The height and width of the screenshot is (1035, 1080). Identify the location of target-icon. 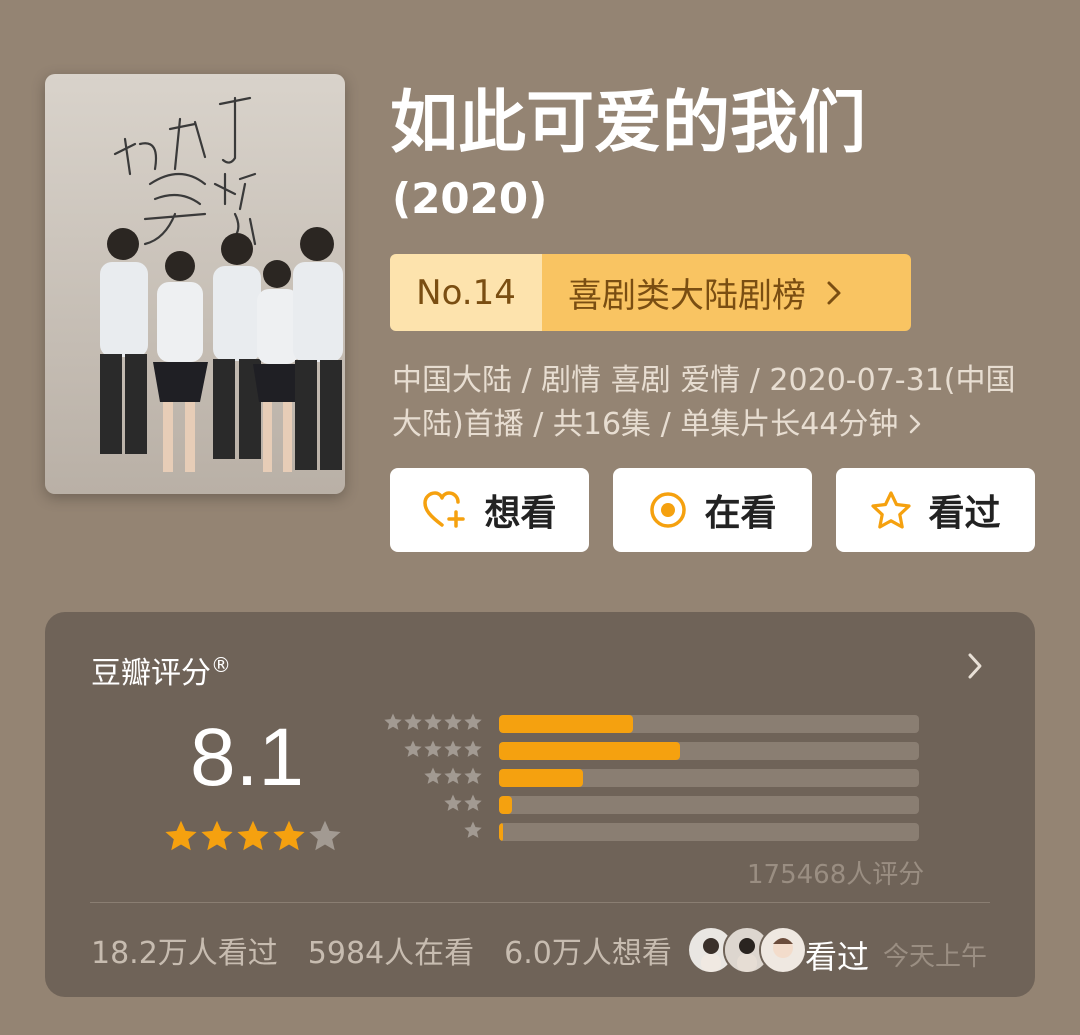
(668, 510).